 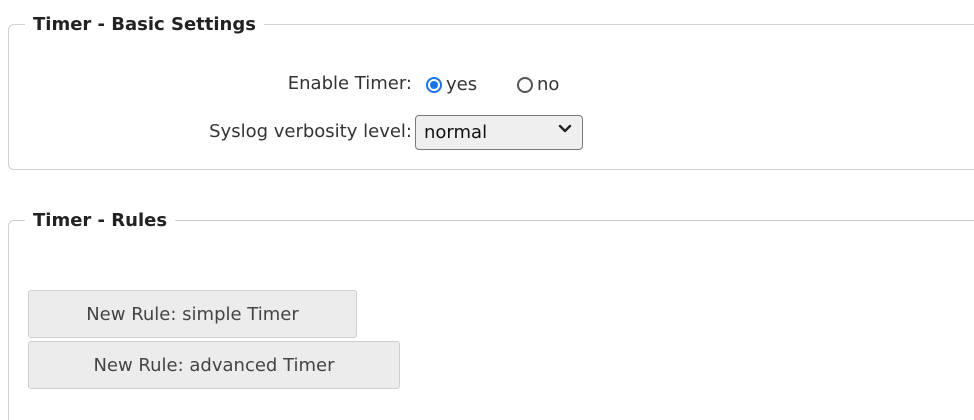 I want to click on syslog-verbosity-value: normal, so click(x=456, y=132).